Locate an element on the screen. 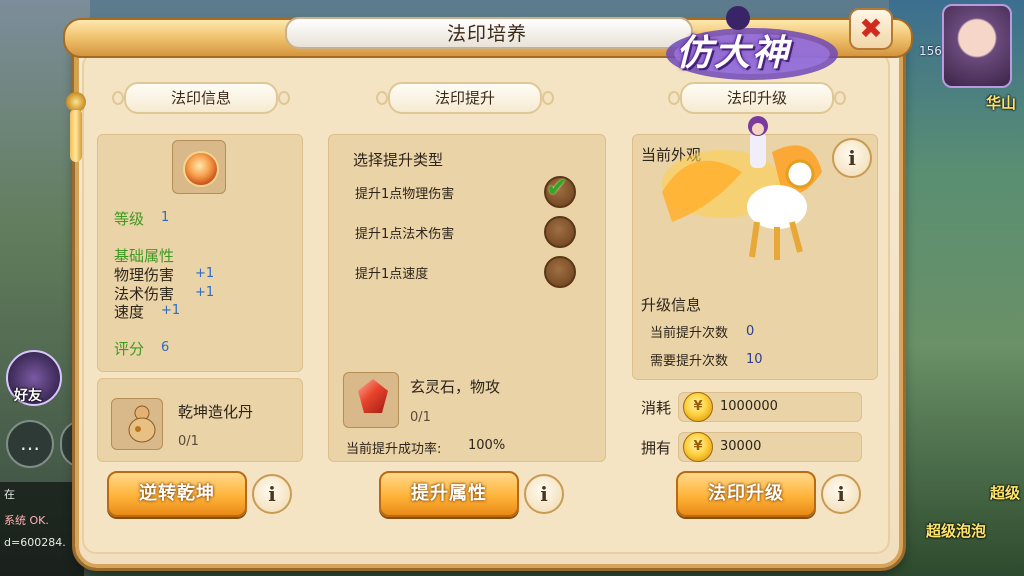 Image resolution: width=1024 pixels, height=576 pixels. score-label: 评分 is located at coordinates (129, 349).